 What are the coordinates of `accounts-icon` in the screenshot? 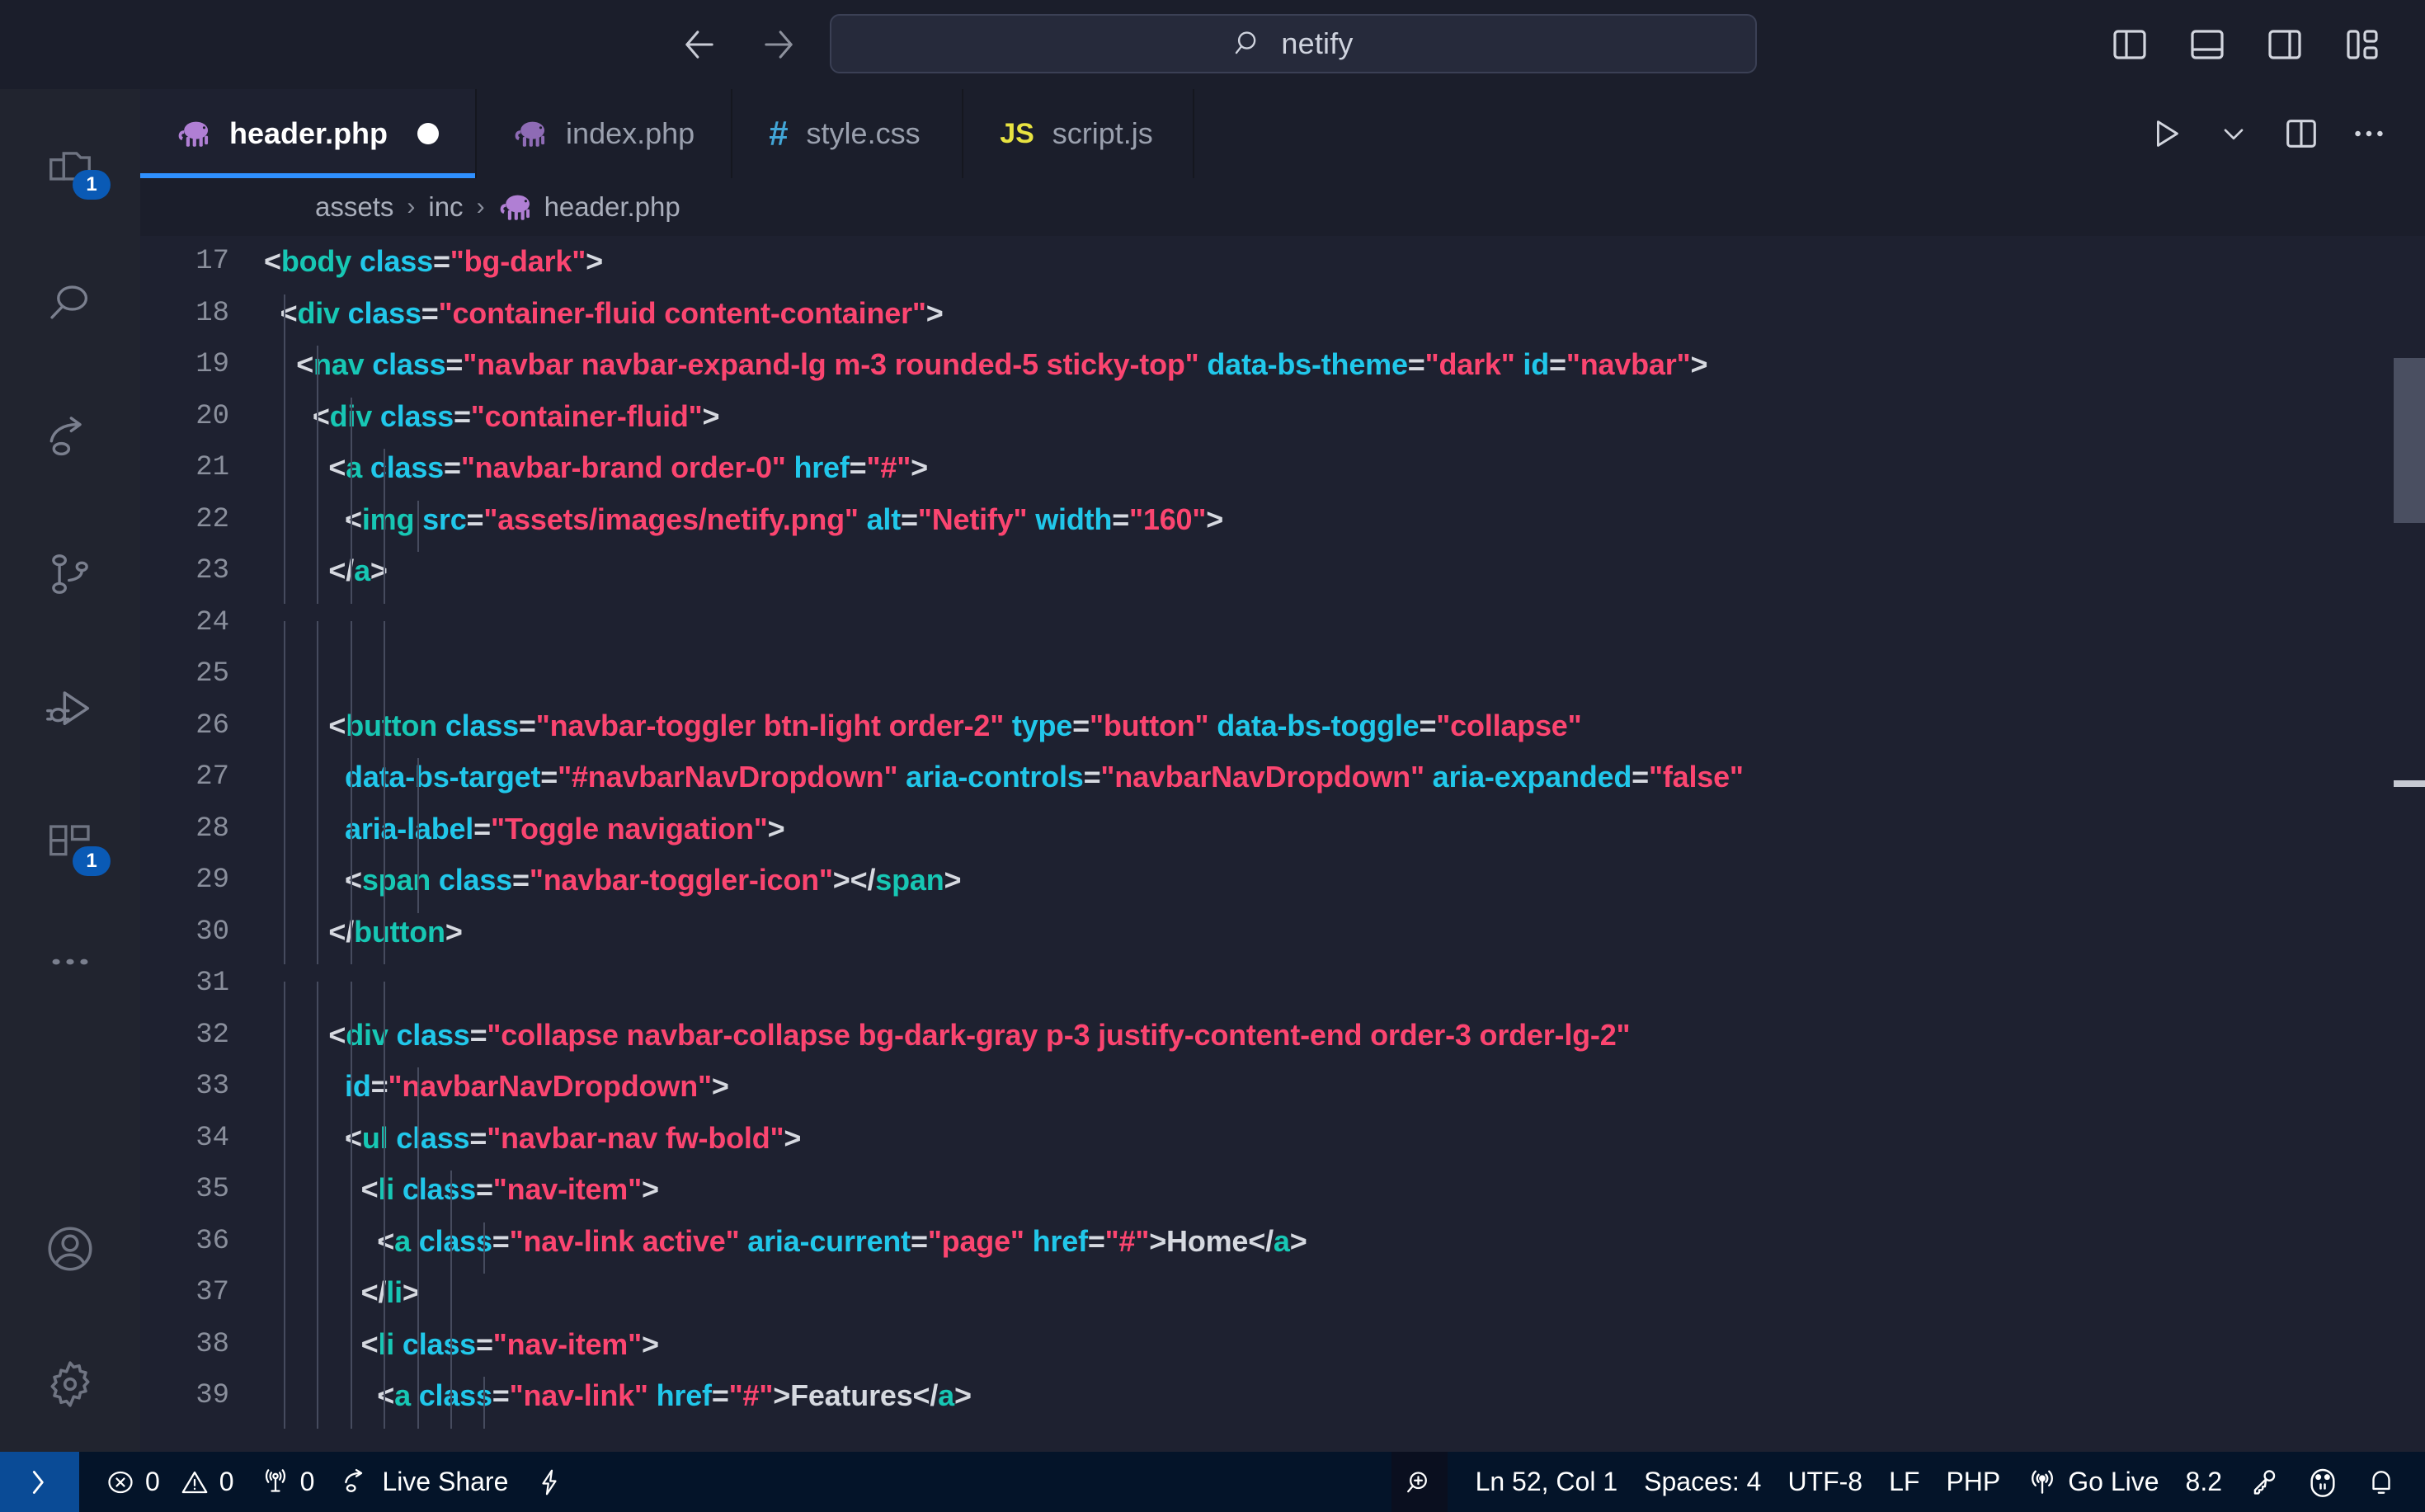 It's located at (70, 1249).